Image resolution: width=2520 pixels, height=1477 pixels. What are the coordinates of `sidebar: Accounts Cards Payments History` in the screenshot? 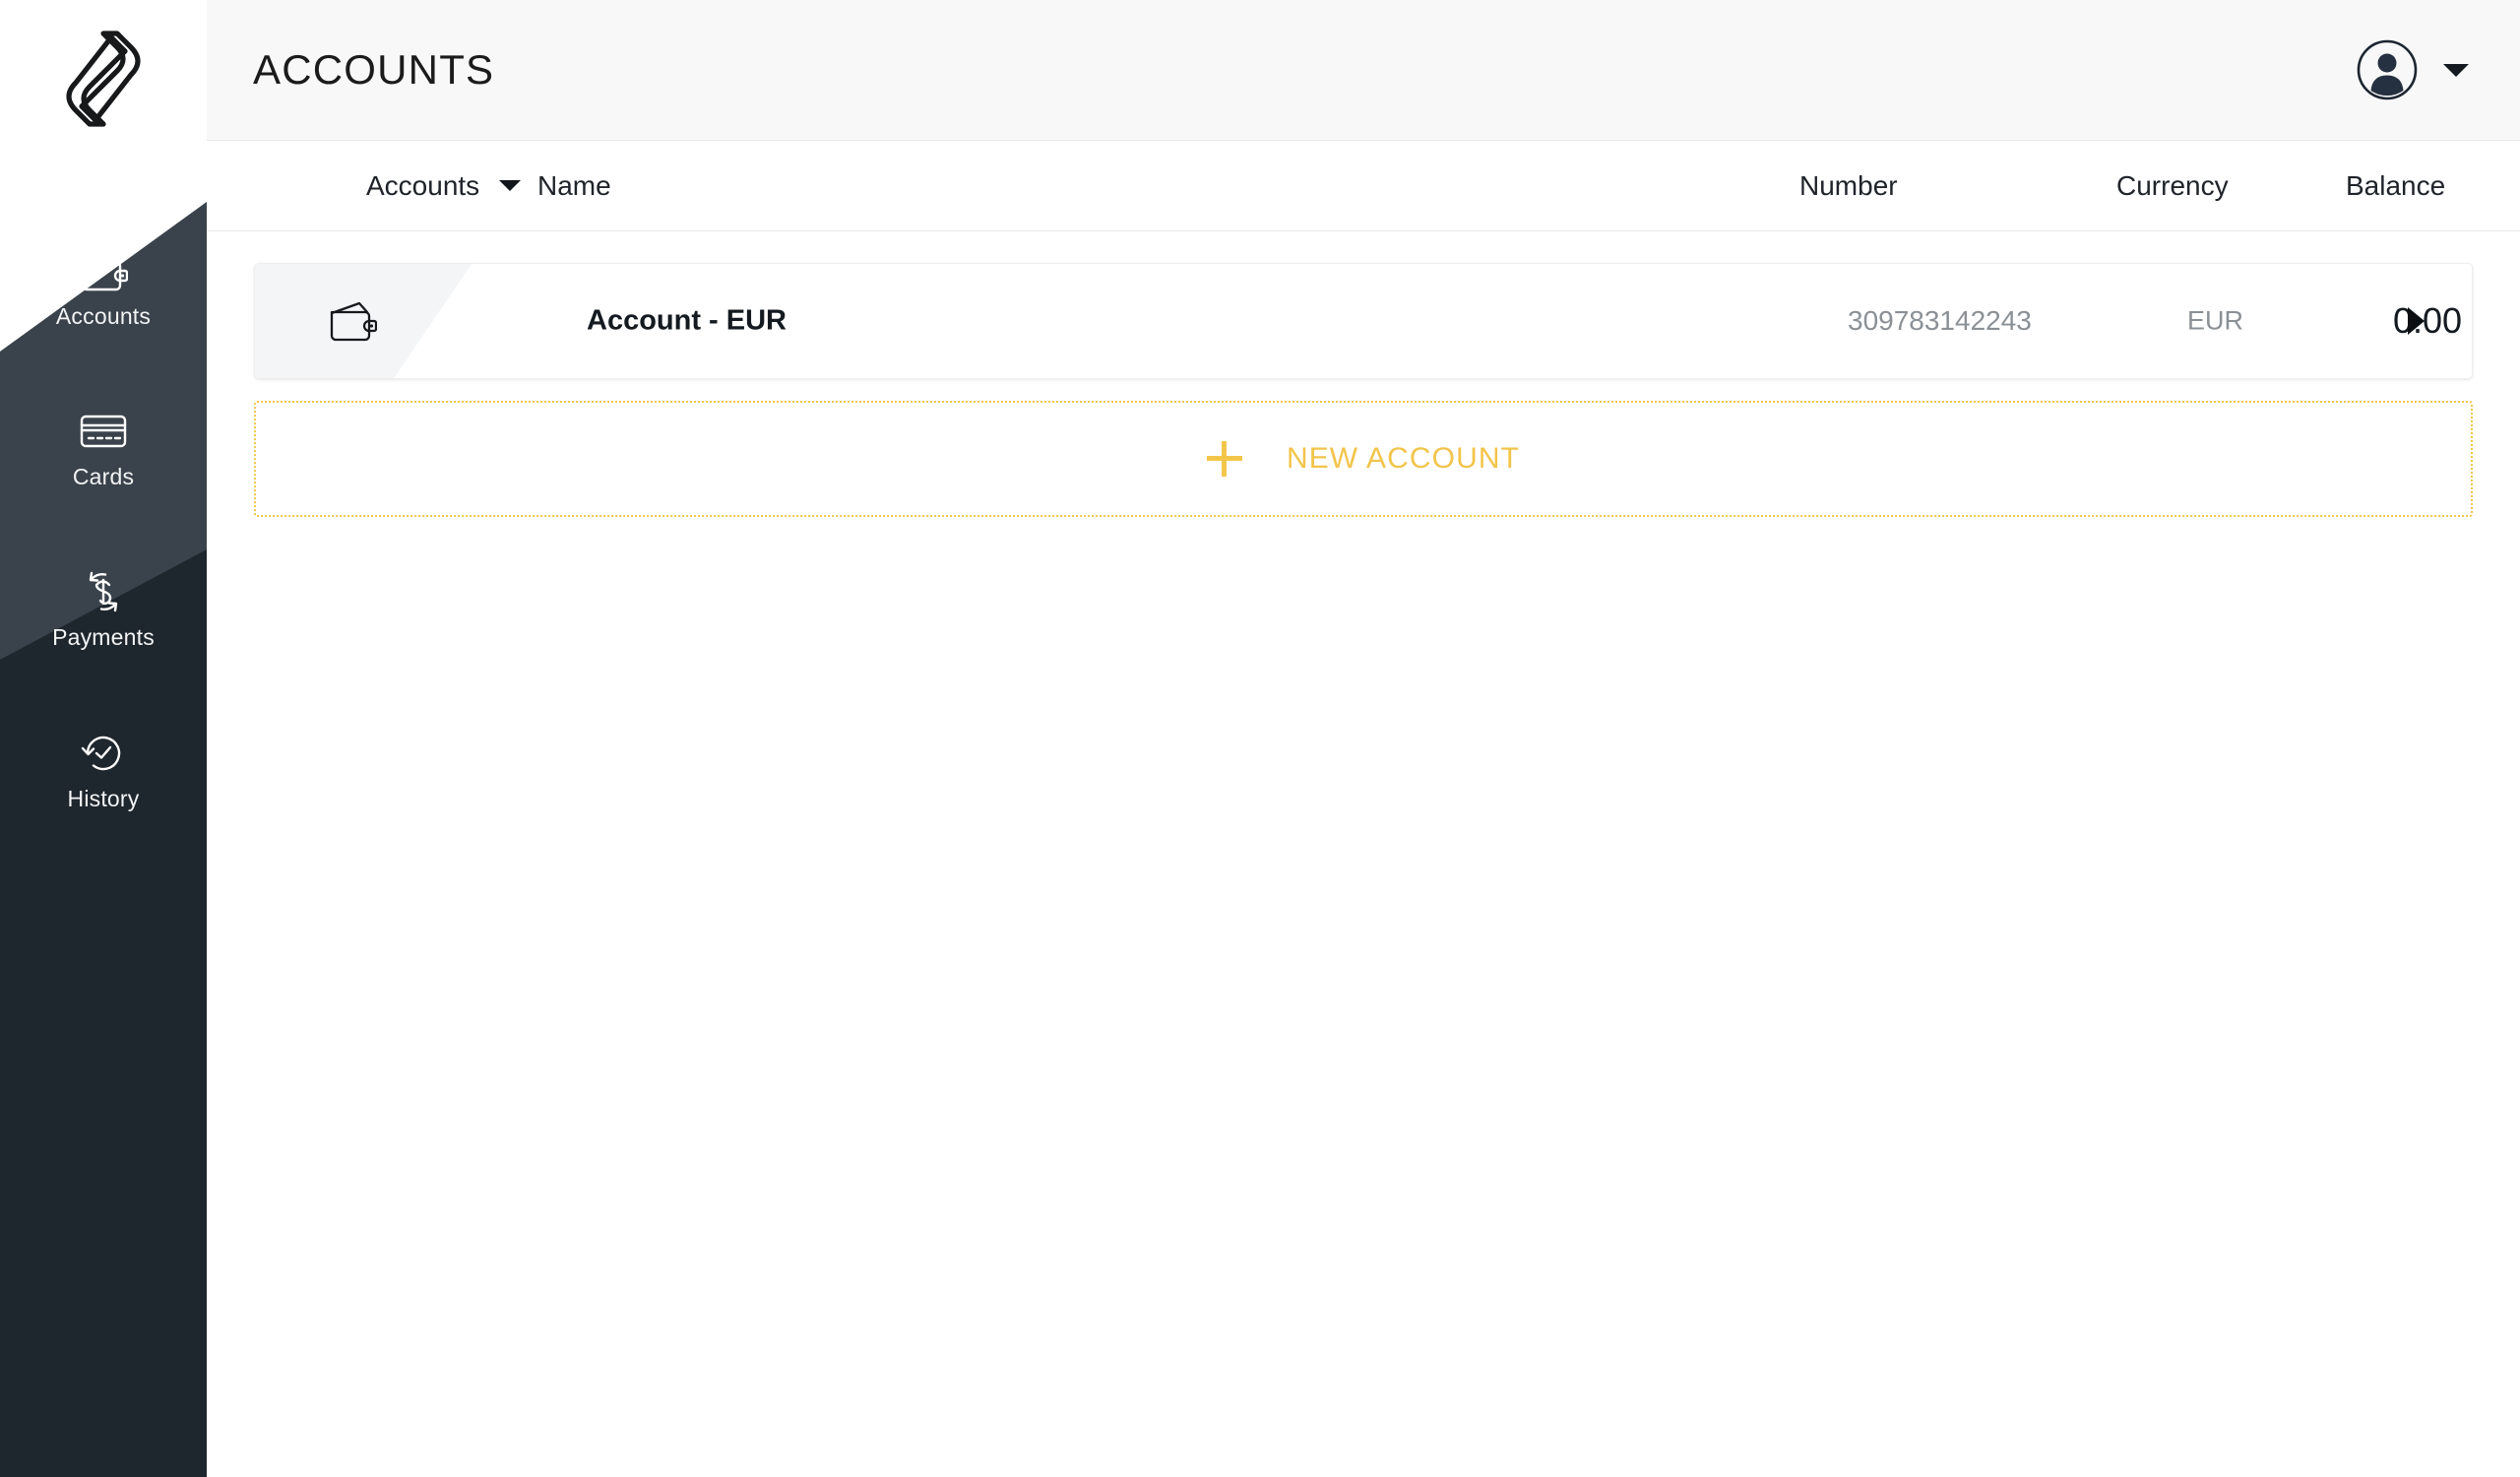 It's located at (103, 739).